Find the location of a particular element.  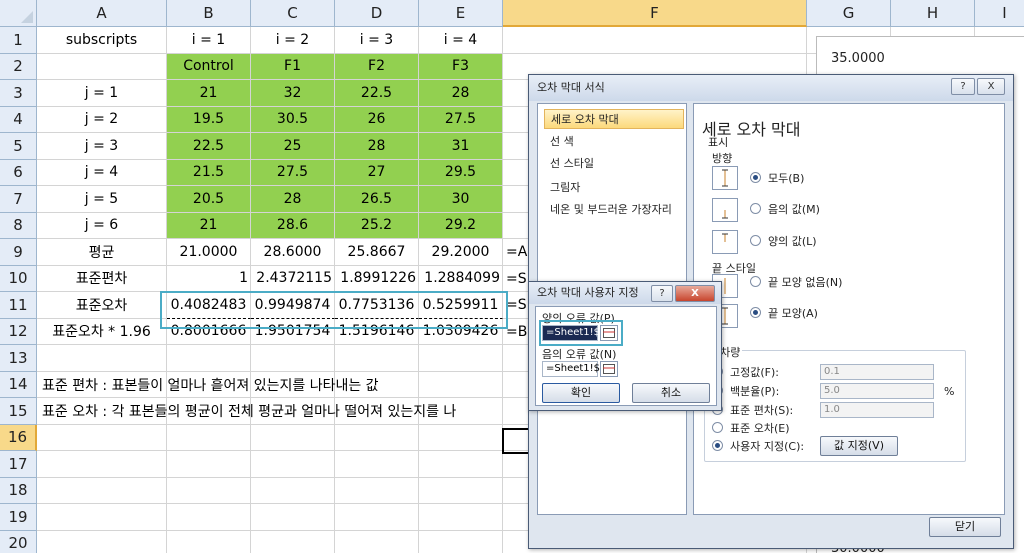

cell-a6: j = 4 is located at coordinates (102, 172).